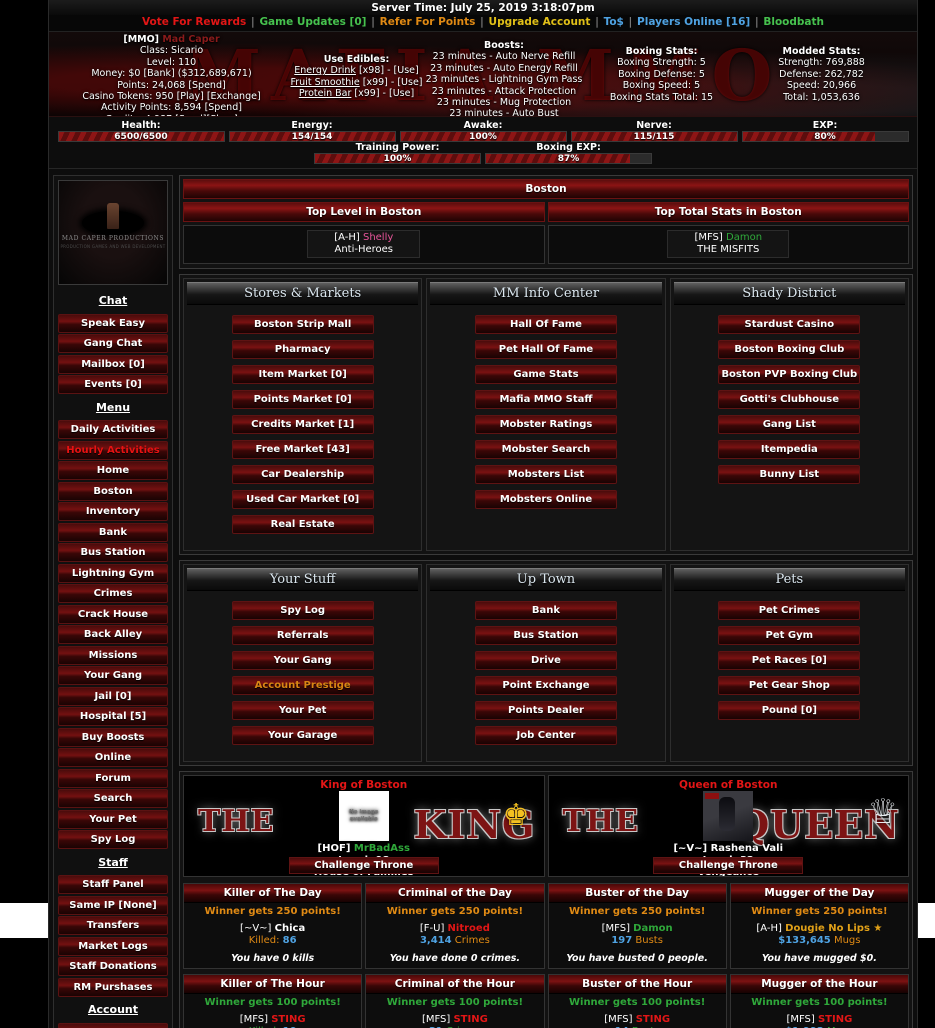 The image size is (935, 1028). I want to click on sidebar-item-lightning-gym: Lightning Gym, so click(113, 573).